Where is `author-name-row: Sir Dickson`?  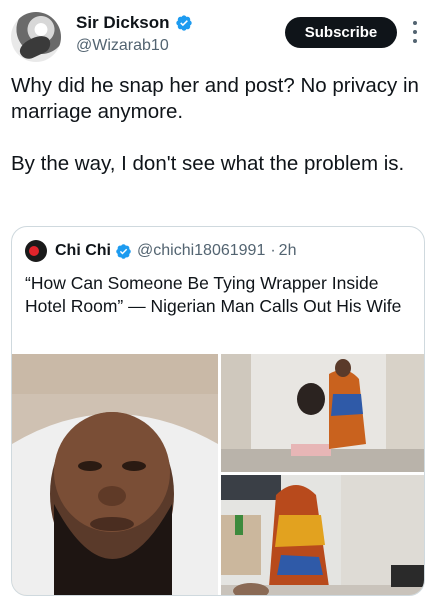
author-name-row: Sir Dickson is located at coordinates (134, 23).